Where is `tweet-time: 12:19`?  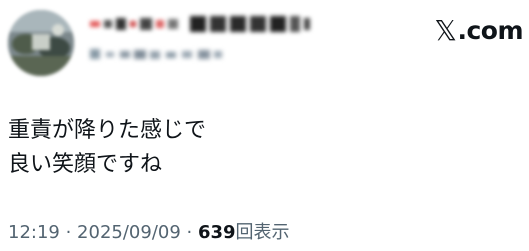 tweet-time: 12:19 is located at coordinates (34, 232).